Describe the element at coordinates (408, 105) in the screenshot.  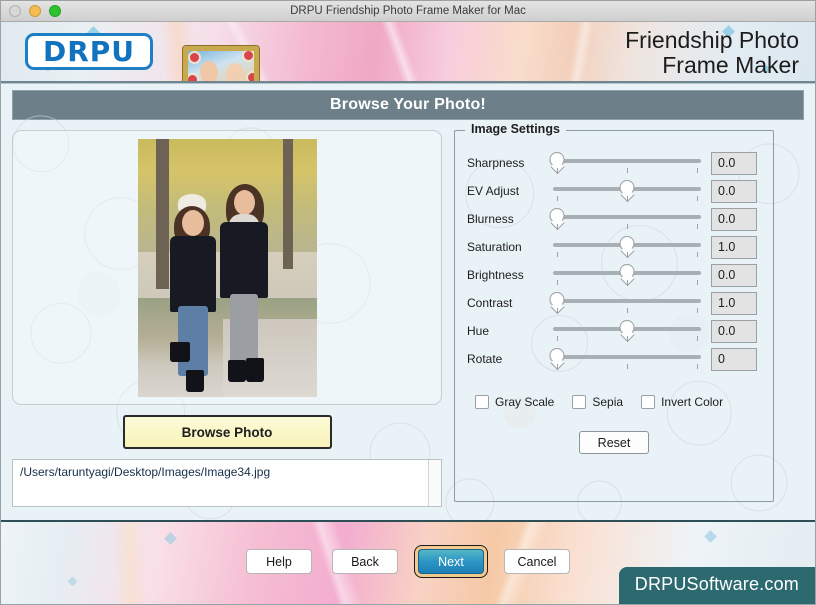
I see `page-title: Browse Your Photo!` at that location.